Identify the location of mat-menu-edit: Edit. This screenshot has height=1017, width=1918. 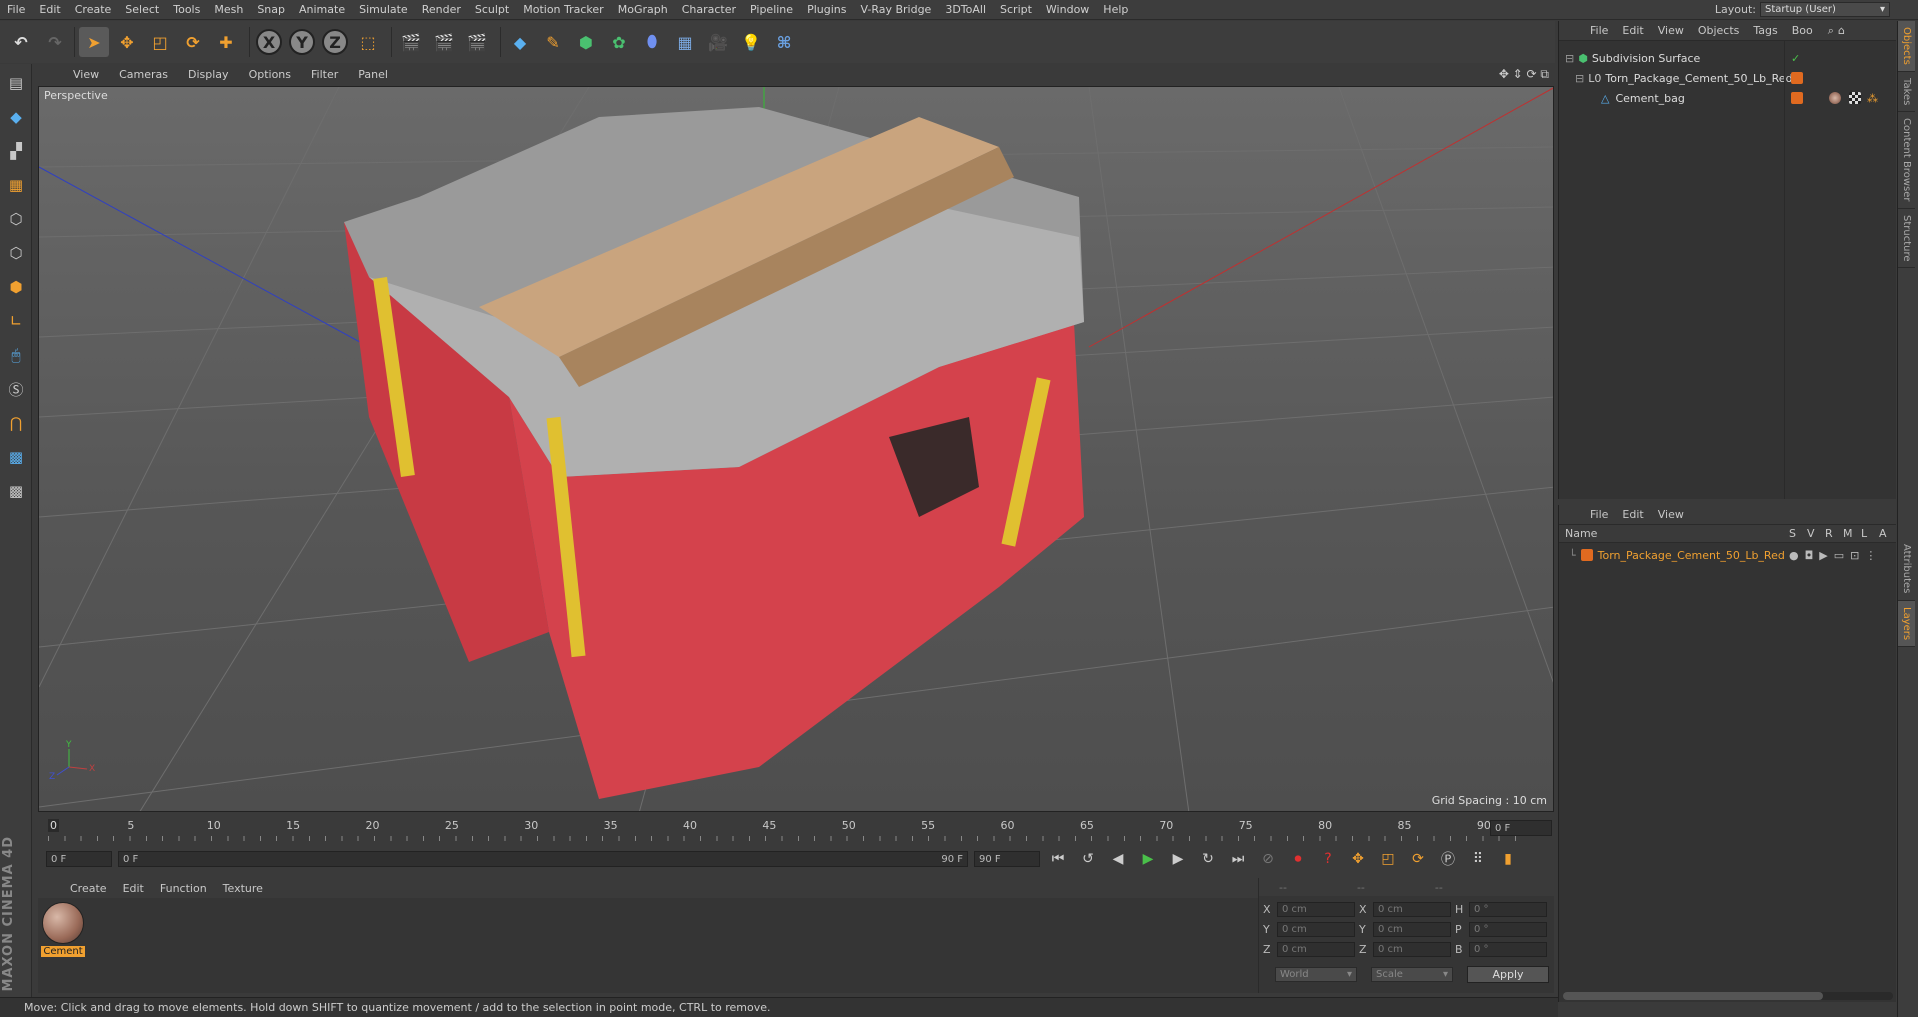
(133, 888).